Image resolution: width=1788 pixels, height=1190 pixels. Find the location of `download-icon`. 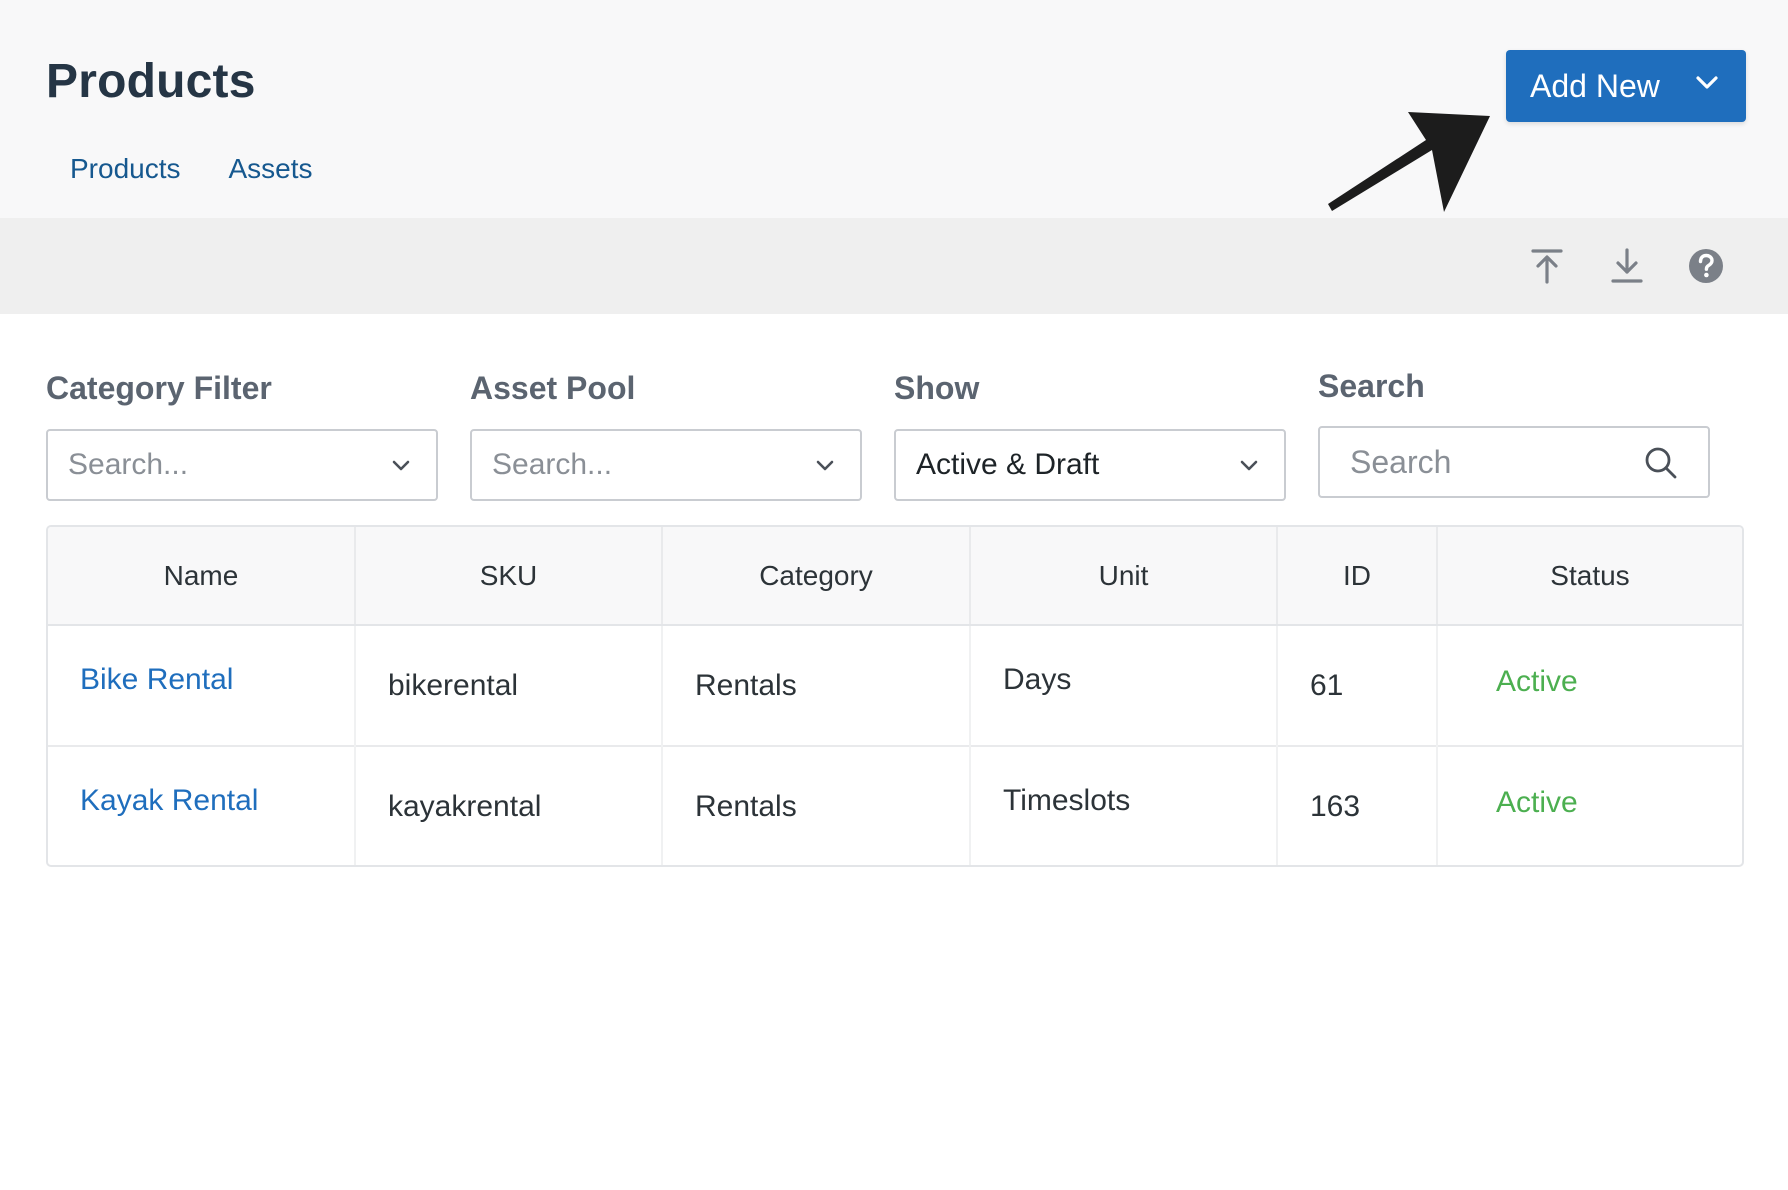

download-icon is located at coordinates (1627, 266).